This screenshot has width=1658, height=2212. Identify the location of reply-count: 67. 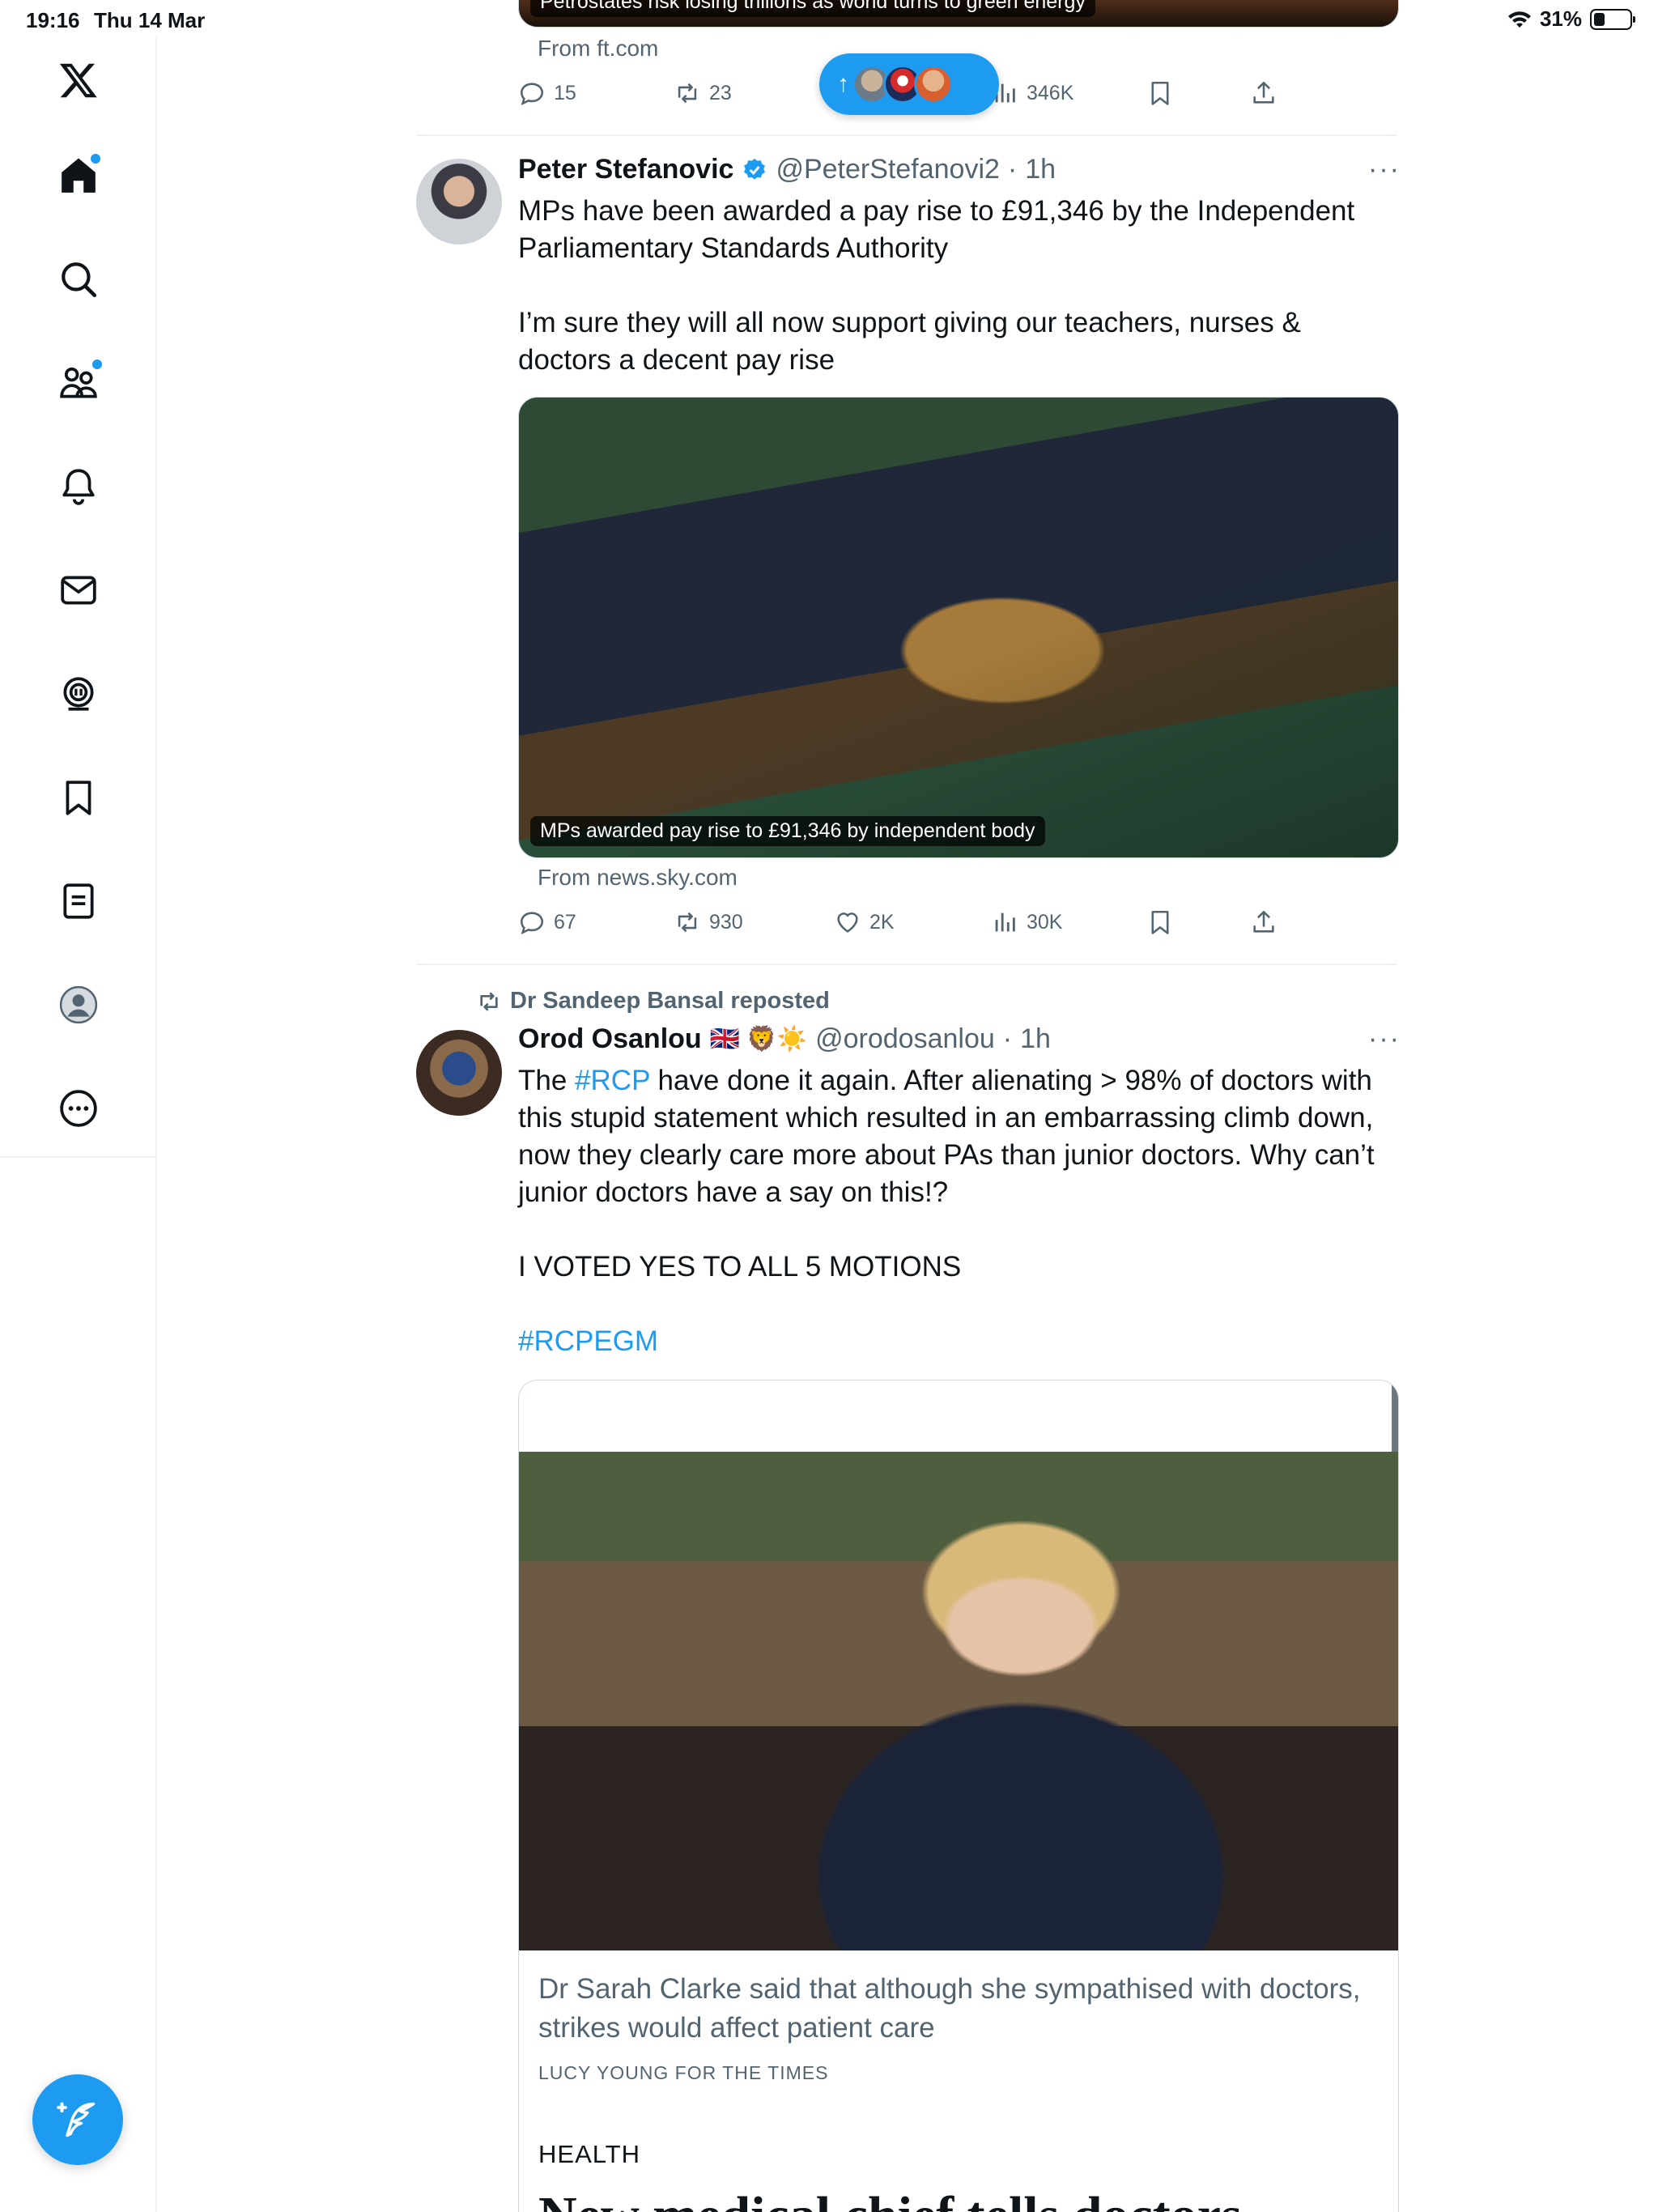
(565, 922).